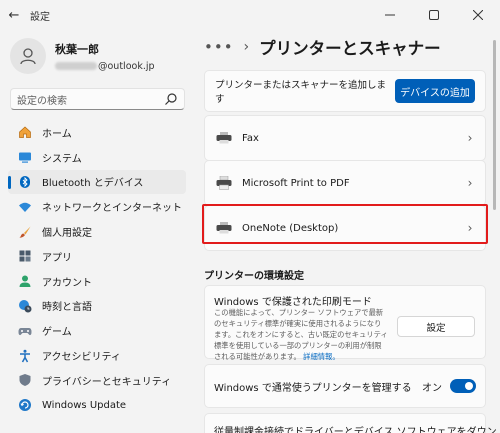 The width and height of the screenshot is (500, 433). What do you see at coordinates (84, 405) in the screenshot?
I see `sidebar-item-label: Windows Update` at bounding box center [84, 405].